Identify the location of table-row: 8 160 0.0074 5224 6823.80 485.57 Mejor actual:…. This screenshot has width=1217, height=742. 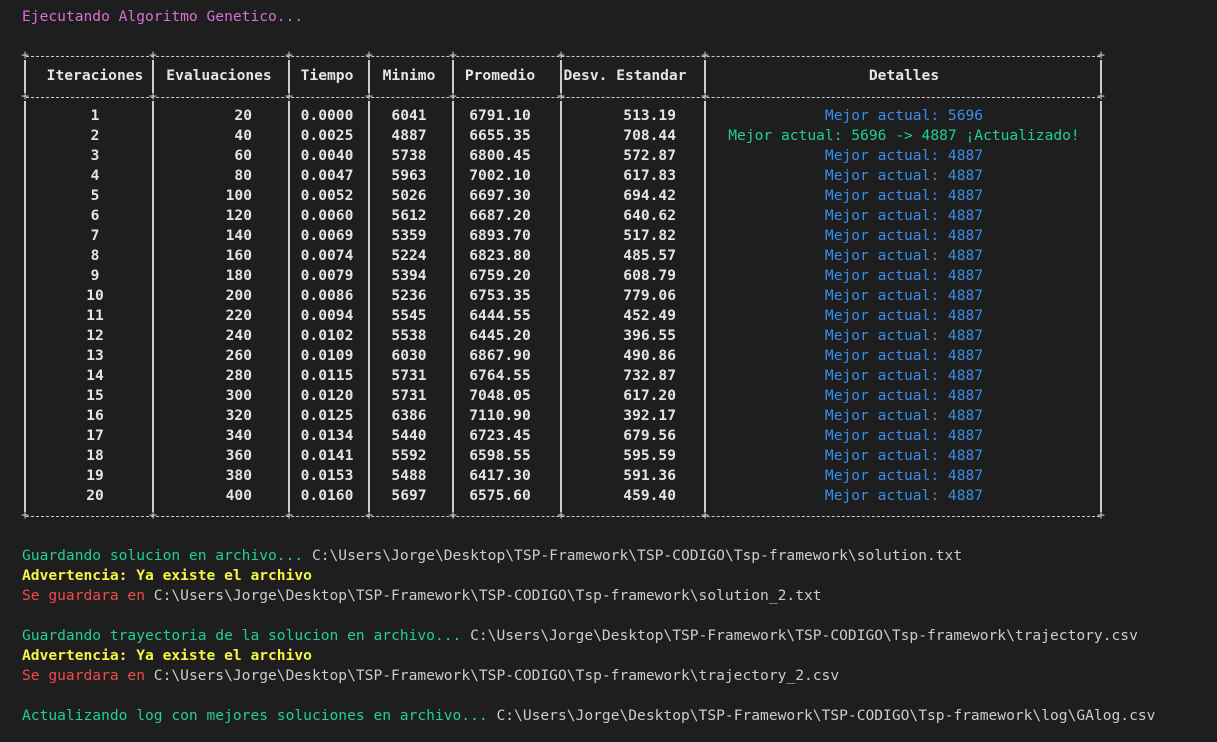
(562, 256).